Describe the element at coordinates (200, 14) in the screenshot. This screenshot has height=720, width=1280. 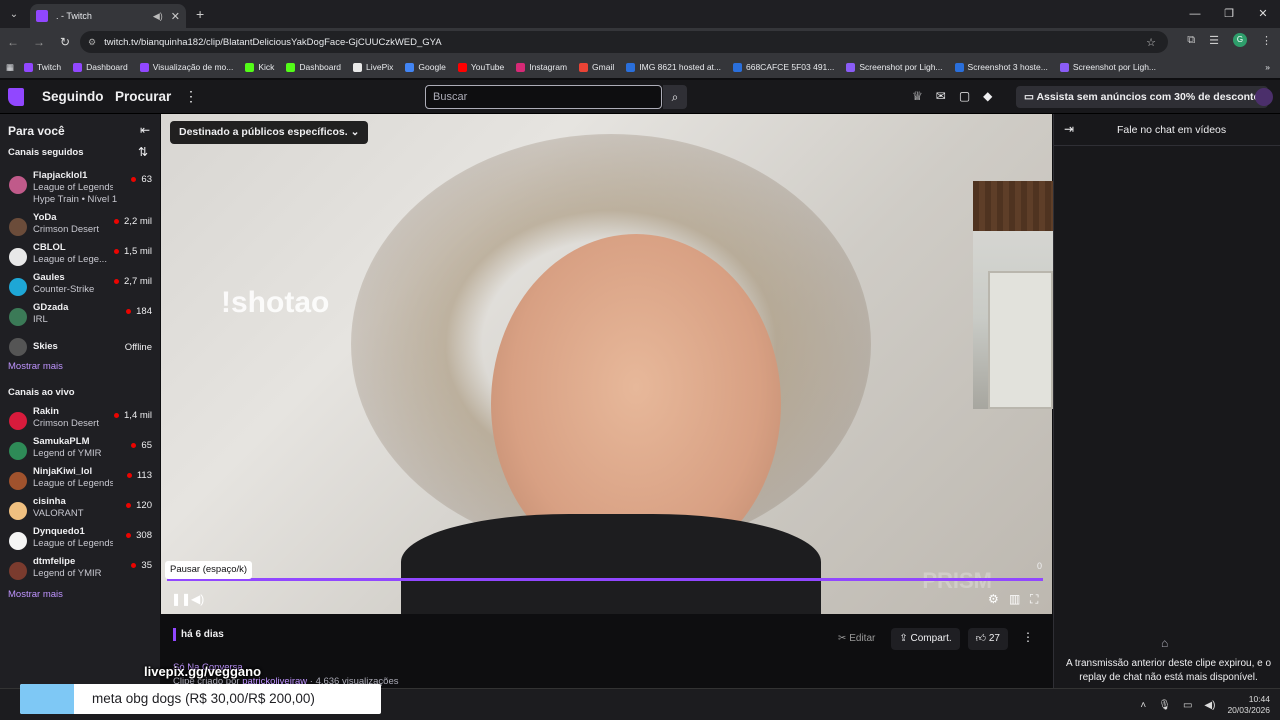
I see `new-tab-icon: +` at that location.